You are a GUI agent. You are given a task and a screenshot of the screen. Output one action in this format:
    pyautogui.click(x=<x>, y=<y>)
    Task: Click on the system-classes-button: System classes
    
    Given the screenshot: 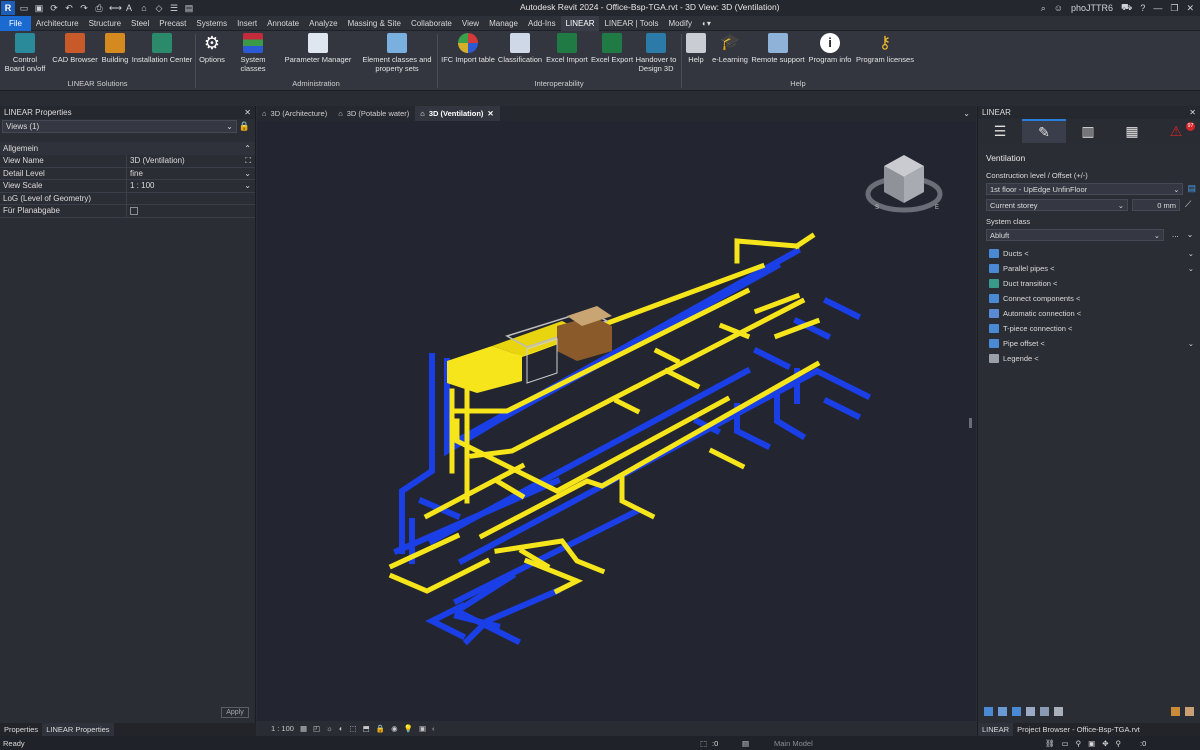 What is the action you would take?
    pyautogui.click(x=253, y=53)
    